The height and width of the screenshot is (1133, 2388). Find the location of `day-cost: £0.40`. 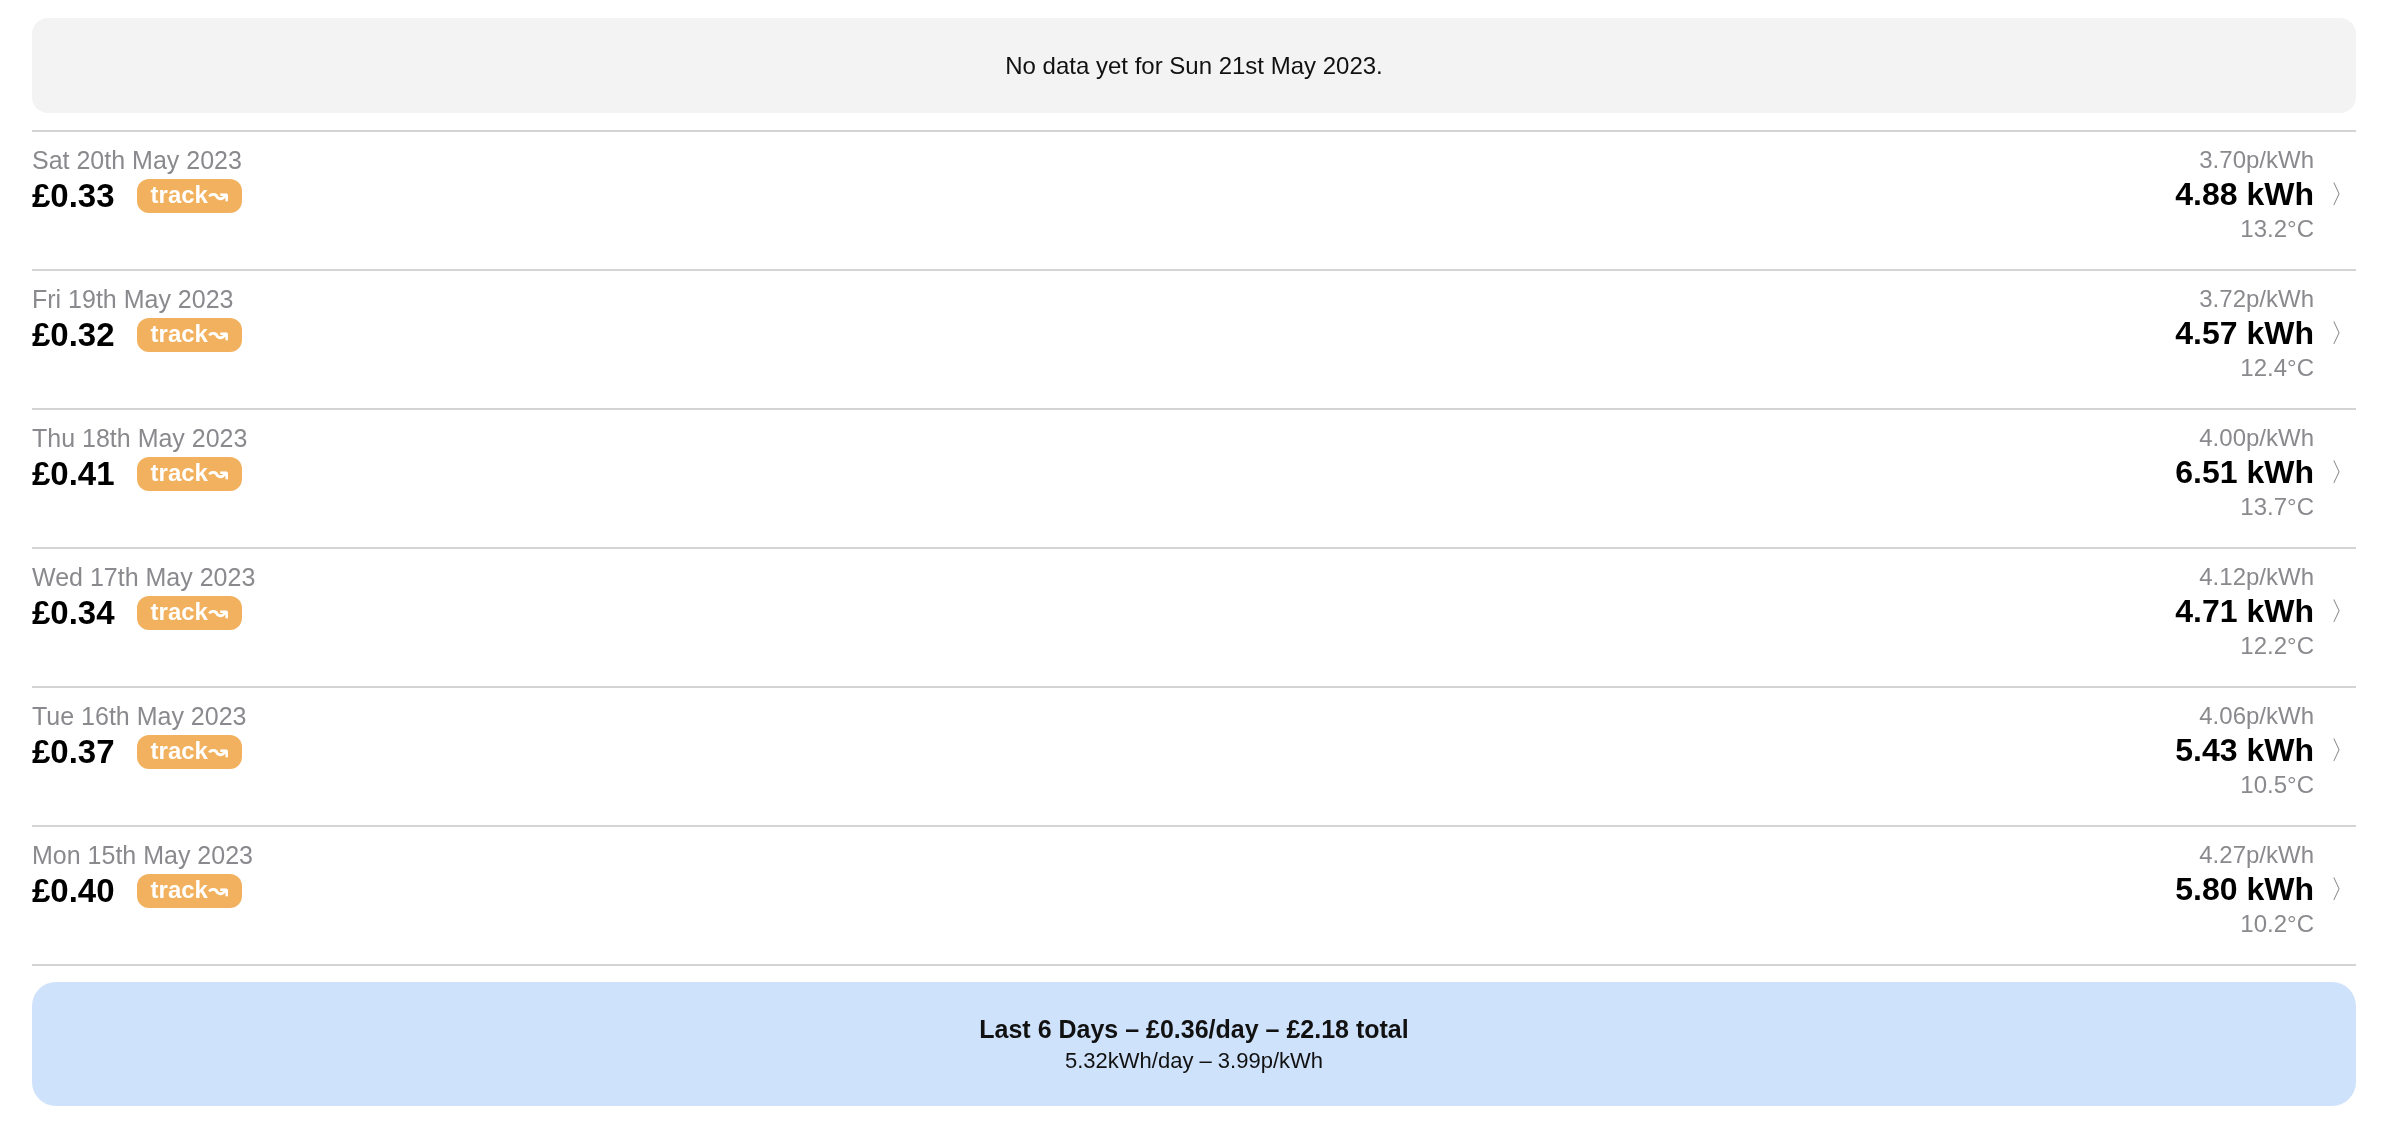

day-cost: £0.40 is located at coordinates (73, 891).